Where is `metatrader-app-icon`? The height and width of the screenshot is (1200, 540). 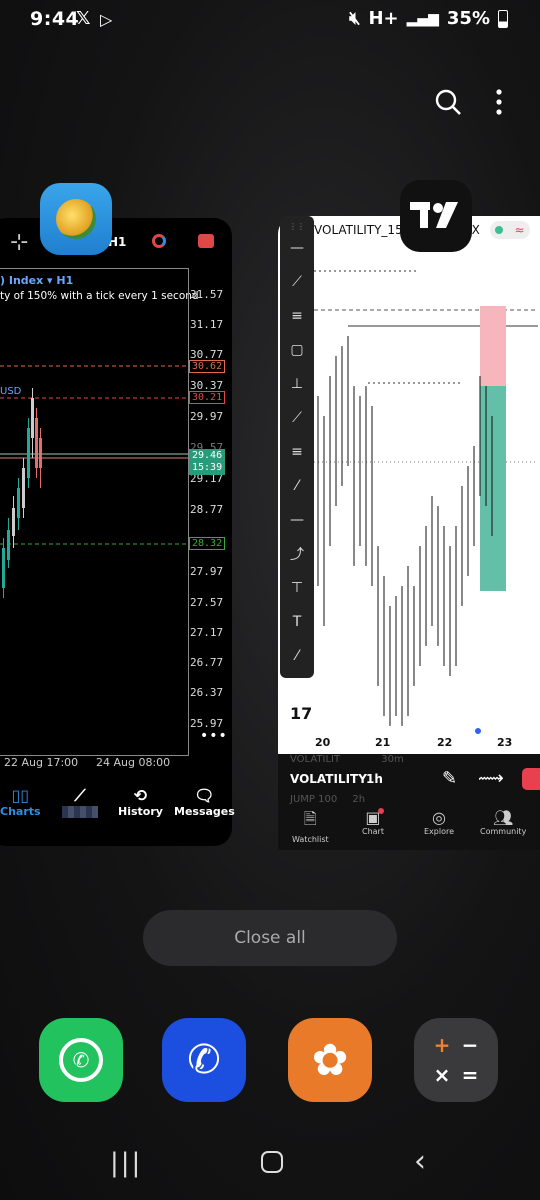 metatrader-app-icon is located at coordinates (76, 219).